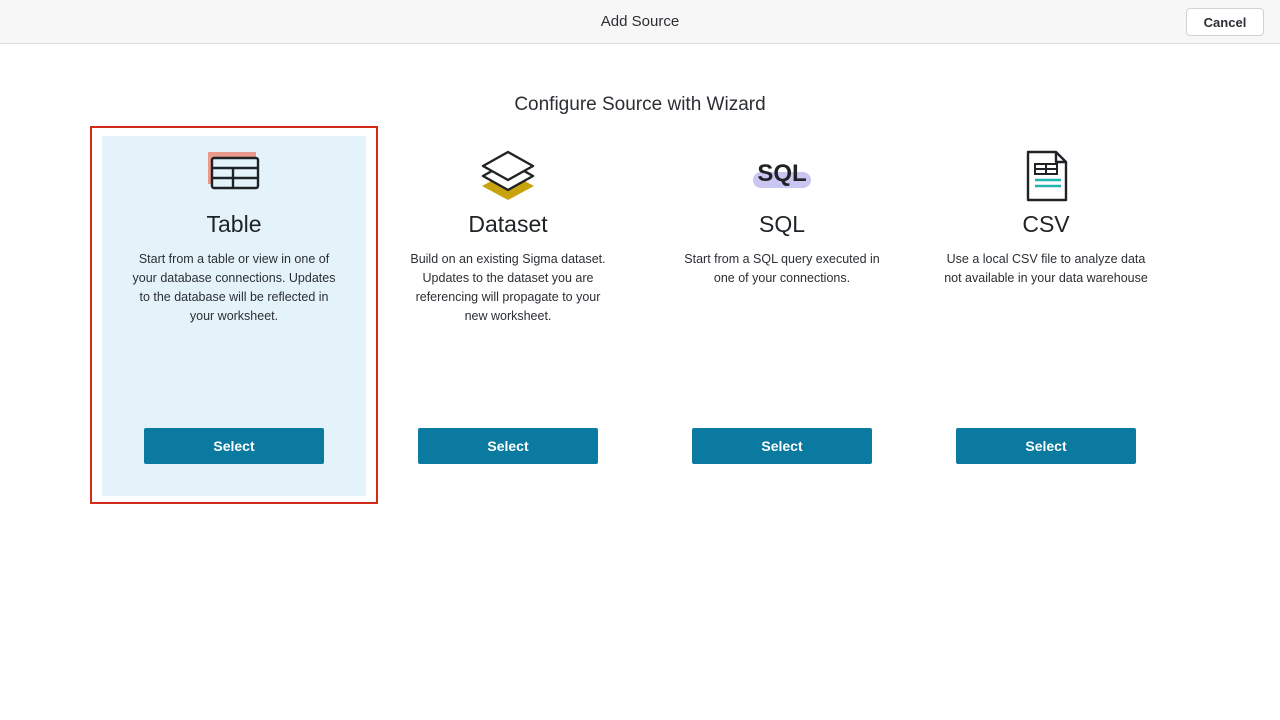 The height and width of the screenshot is (720, 1280). What do you see at coordinates (1046, 224) in the screenshot?
I see `card-title: CSV` at bounding box center [1046, 224].